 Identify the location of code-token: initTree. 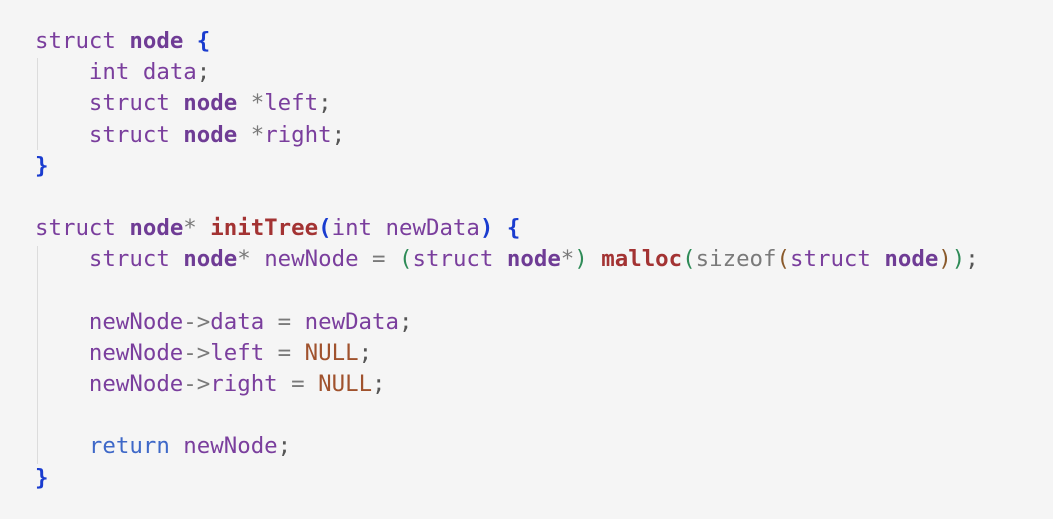
(264, 228).